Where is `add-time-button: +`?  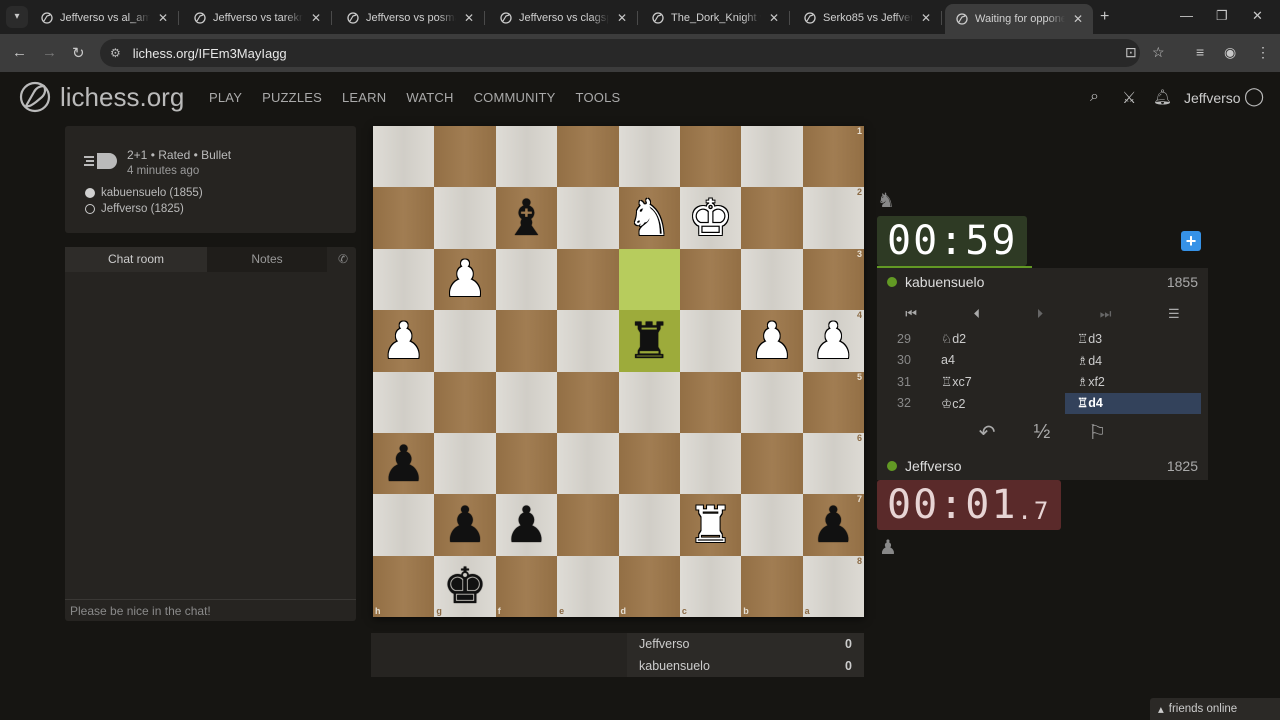
add-time-button: + is located at coordinates (1191, 241).